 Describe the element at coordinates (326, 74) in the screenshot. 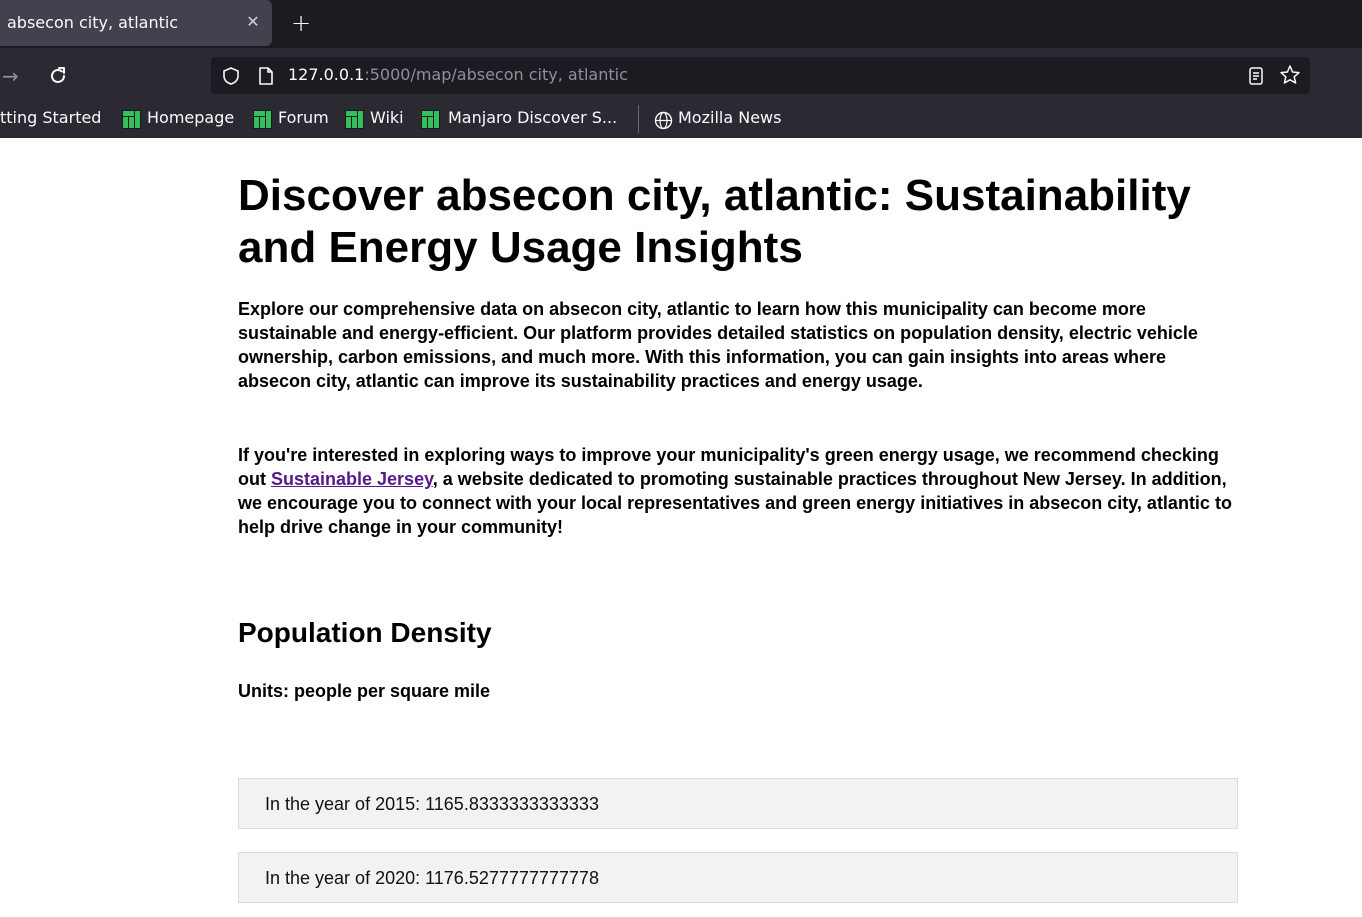

I see `url-host: 127.0.0.1` at that location.